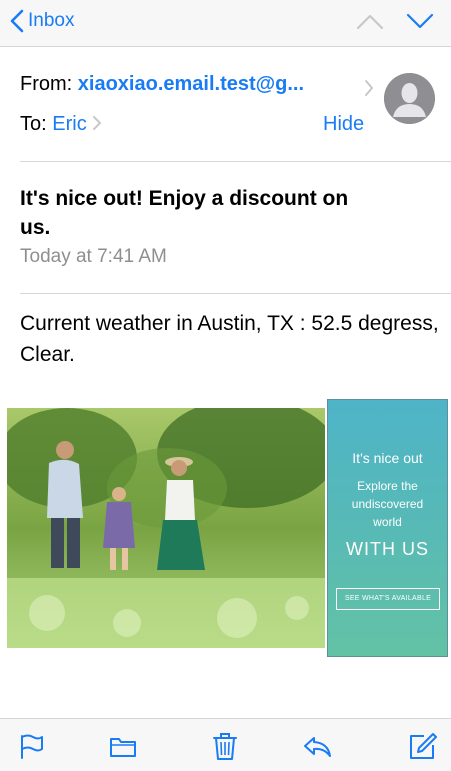  Describe the element at coordinates (184, 213) in the screenshot. I see `message-subject: It's nice out! Enjoy a discount on us.` at that location.